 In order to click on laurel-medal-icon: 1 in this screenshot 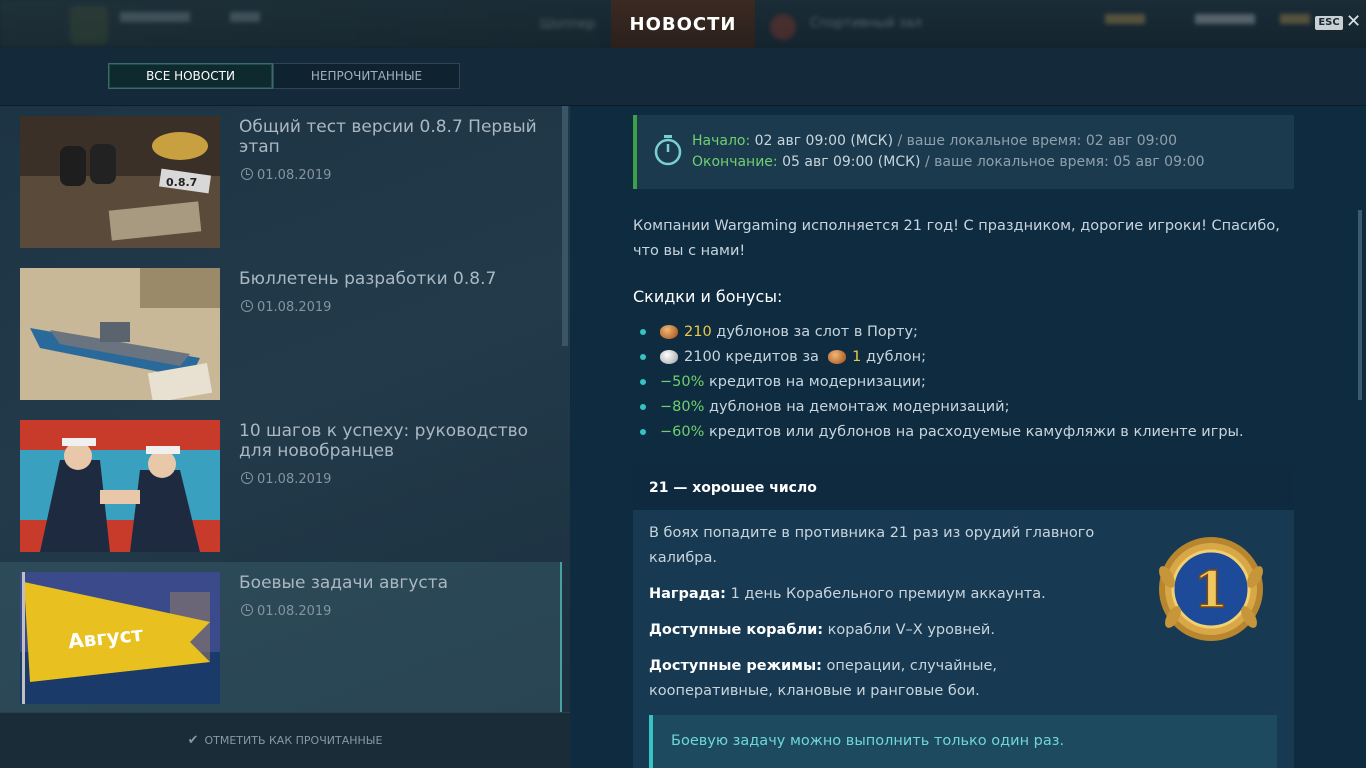, I will do `click(1211, 589)`.